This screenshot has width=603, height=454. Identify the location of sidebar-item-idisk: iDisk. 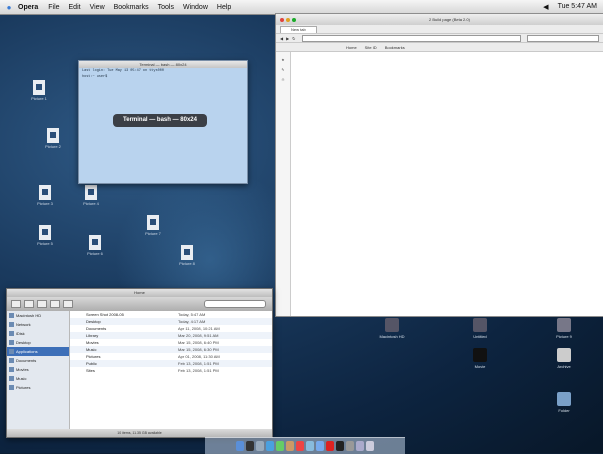
(38, 333).